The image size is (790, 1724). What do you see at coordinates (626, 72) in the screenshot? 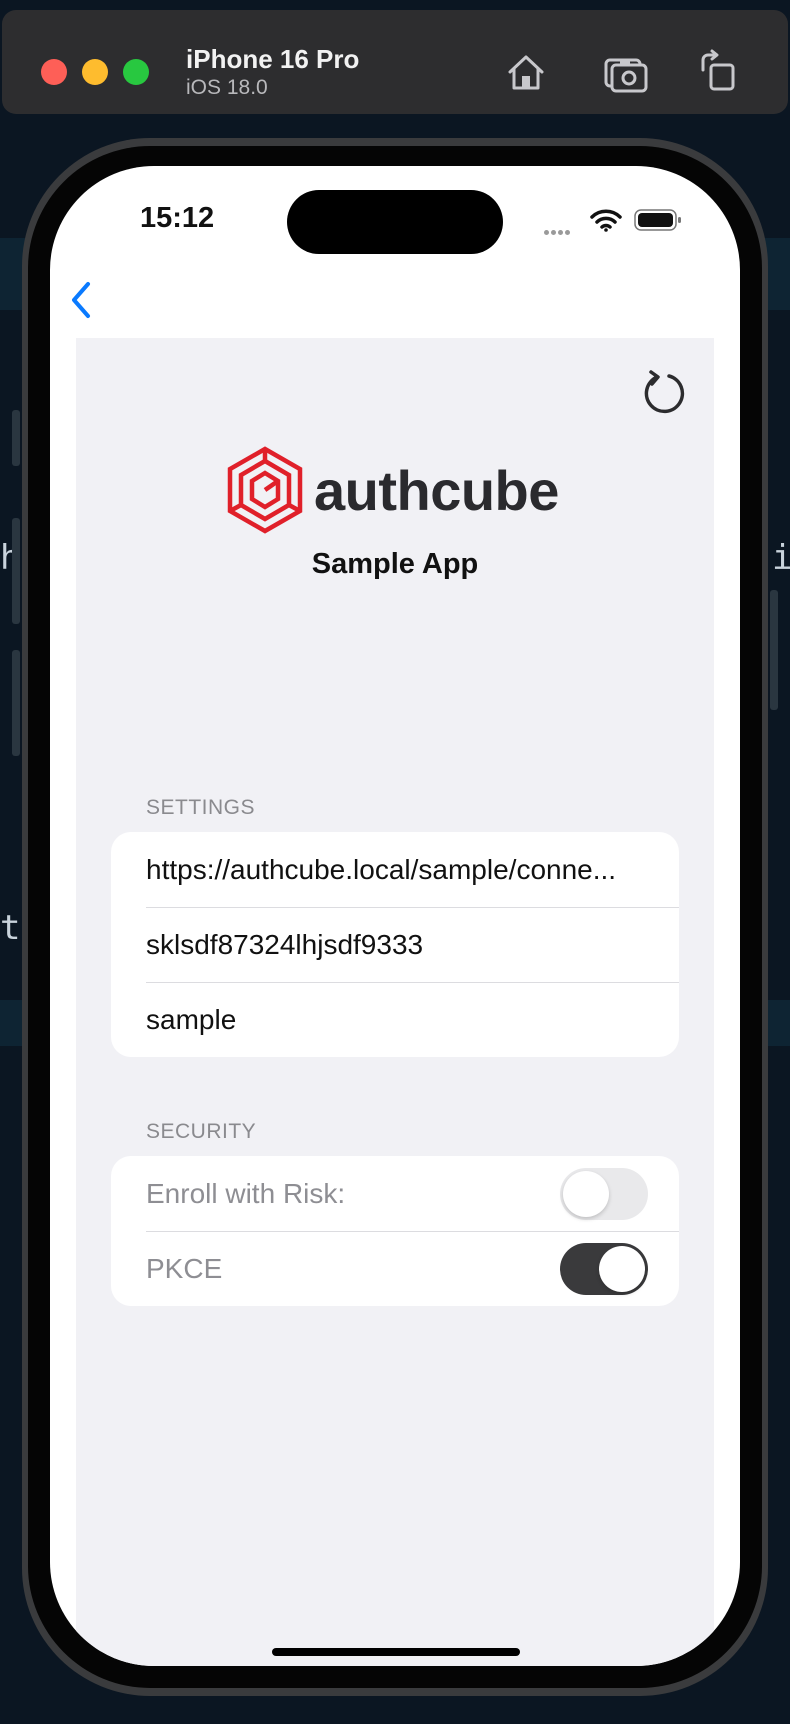
I see `screenshot-icon` at bounding box center [626, 72].